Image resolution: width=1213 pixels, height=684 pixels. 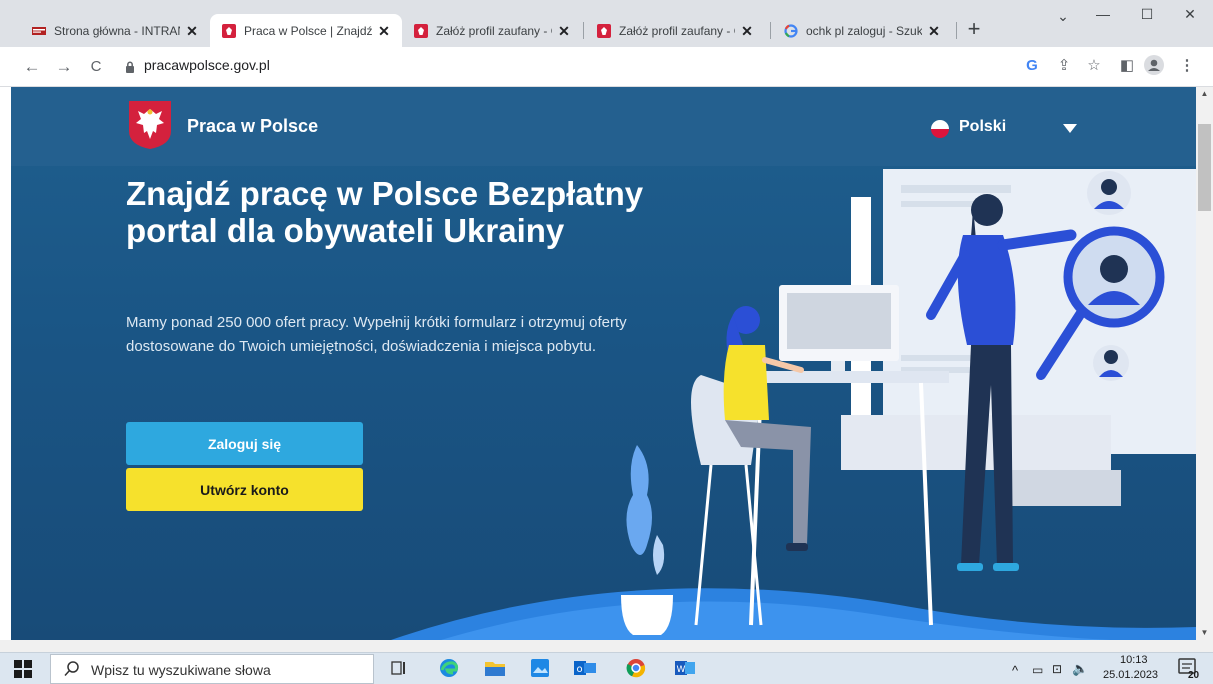 I want to click on tab-profil-zaufany-2: Załóż profil zaufany - Gov ✕, so click(x=675, y=30).